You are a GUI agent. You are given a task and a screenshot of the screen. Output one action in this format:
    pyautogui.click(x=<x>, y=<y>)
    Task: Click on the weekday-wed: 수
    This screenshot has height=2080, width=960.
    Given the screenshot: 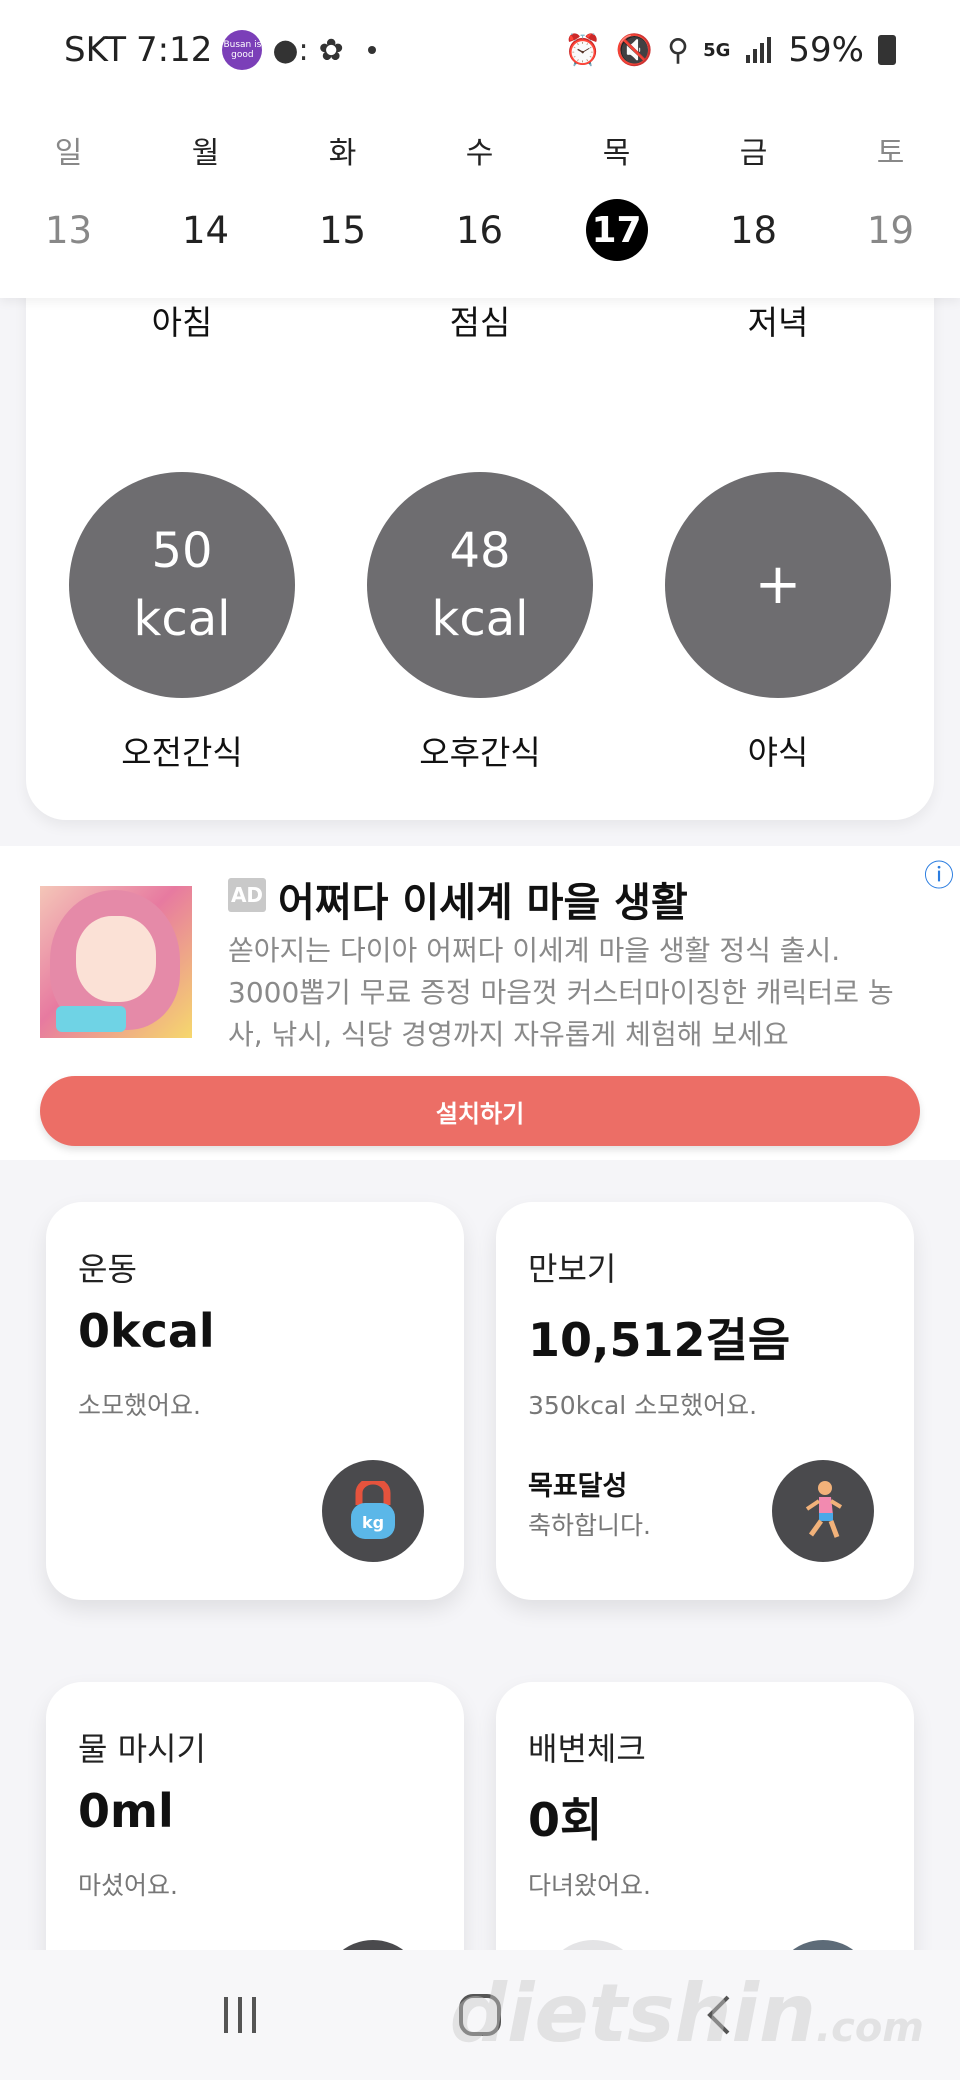 What is the action you would take?
    pyautogui.click(x=479, y=153)
    